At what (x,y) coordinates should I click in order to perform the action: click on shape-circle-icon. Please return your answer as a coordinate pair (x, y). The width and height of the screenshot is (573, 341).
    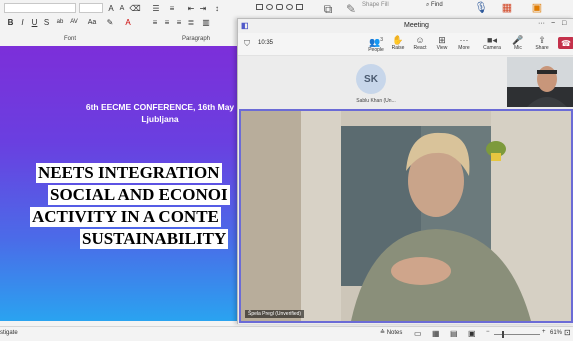
    Looking at the image, I should click on (289, 7).